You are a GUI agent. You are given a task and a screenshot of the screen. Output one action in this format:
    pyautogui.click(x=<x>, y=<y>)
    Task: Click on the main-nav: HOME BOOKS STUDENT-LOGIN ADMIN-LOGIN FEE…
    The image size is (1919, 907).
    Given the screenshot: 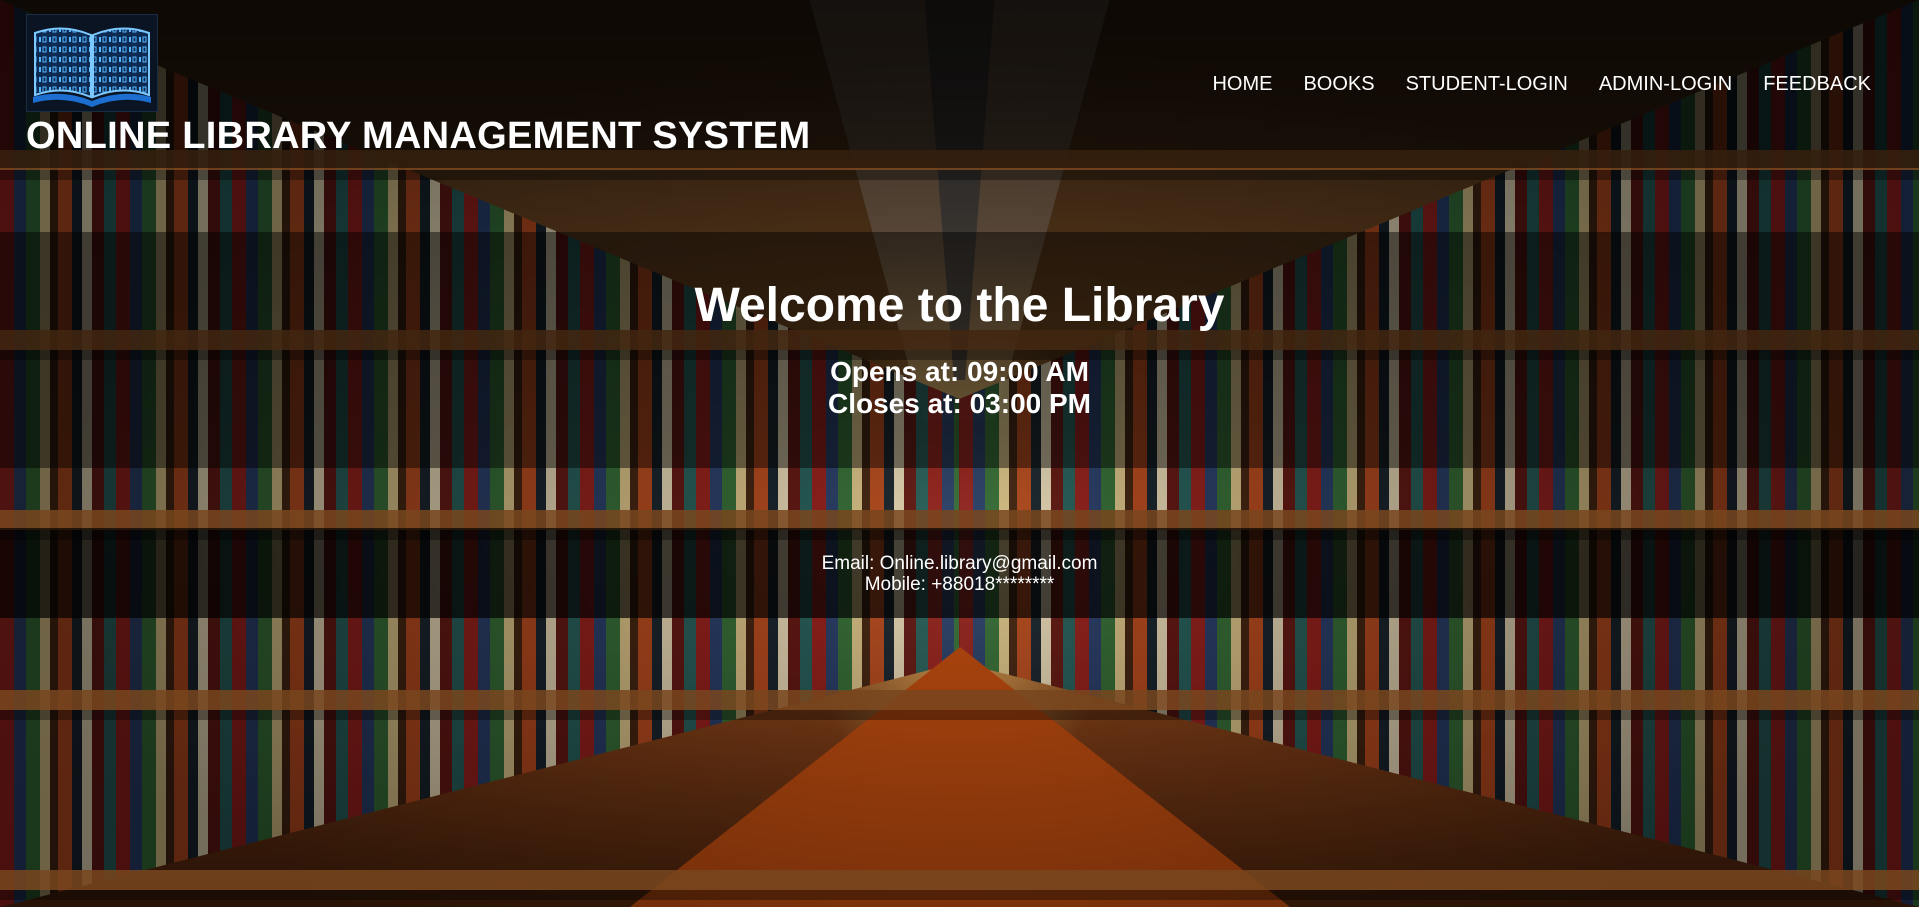 What is the action you would take?
    pyautogui.click(x=1541, y=84)
    